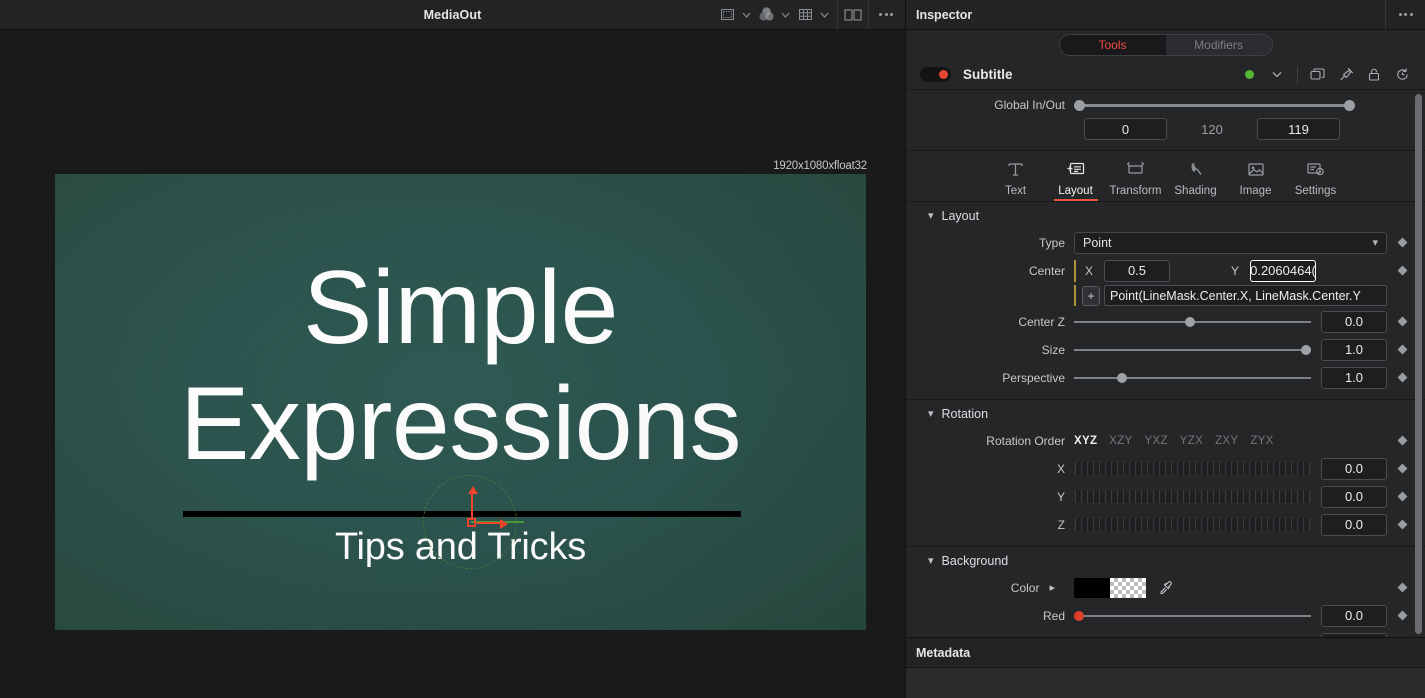 Image resolution: width=1425 pixels, height=698 pixels. I want to click on rotation-order-zxy: ZXY, so click(1226, 441).